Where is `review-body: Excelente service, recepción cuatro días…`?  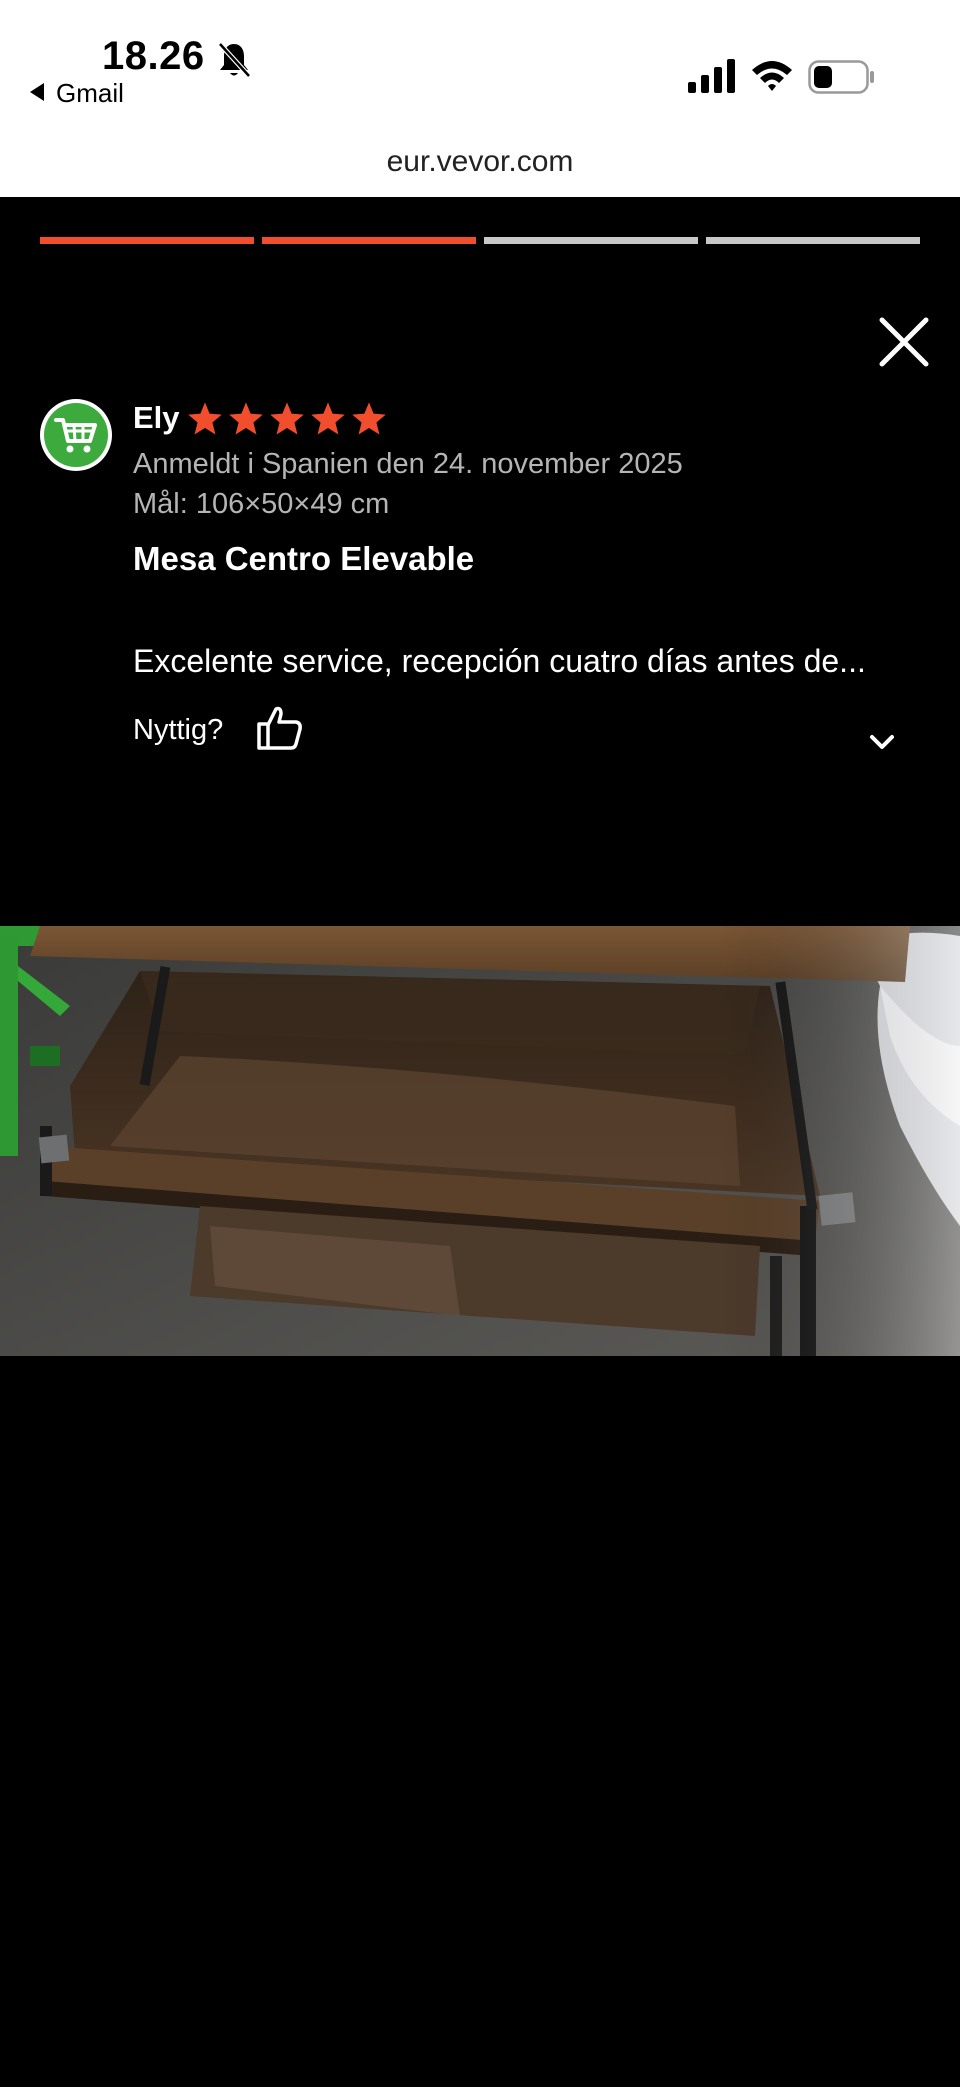 review-body: Excelente service, recepción cuatro días… is located at coordinates (528, 661).